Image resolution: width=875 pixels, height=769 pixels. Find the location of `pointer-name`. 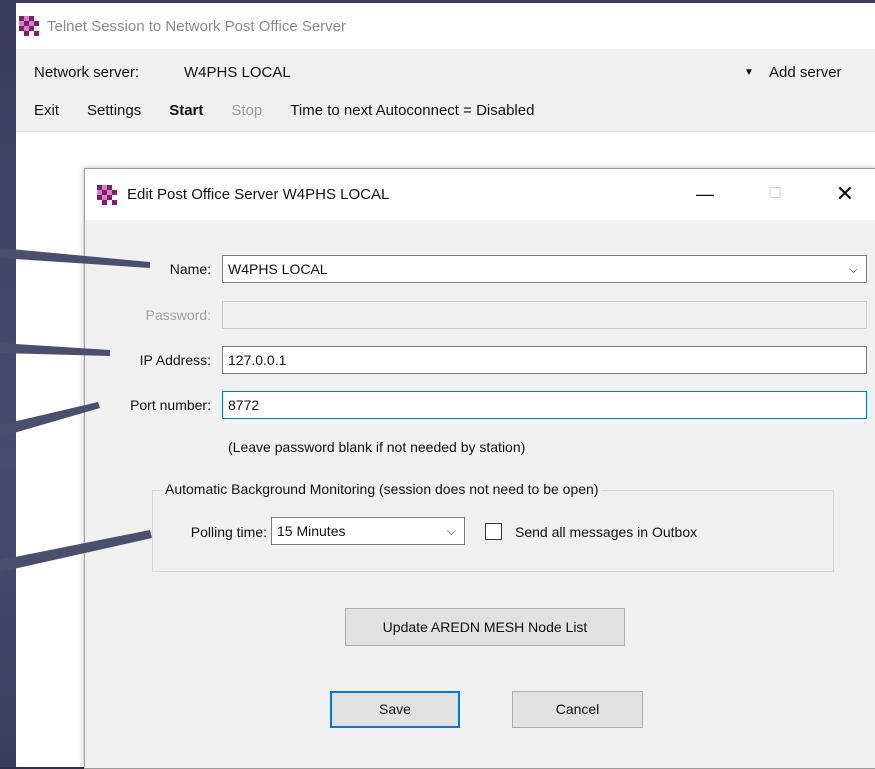

pointer-name is located at coordinates (75, 258).